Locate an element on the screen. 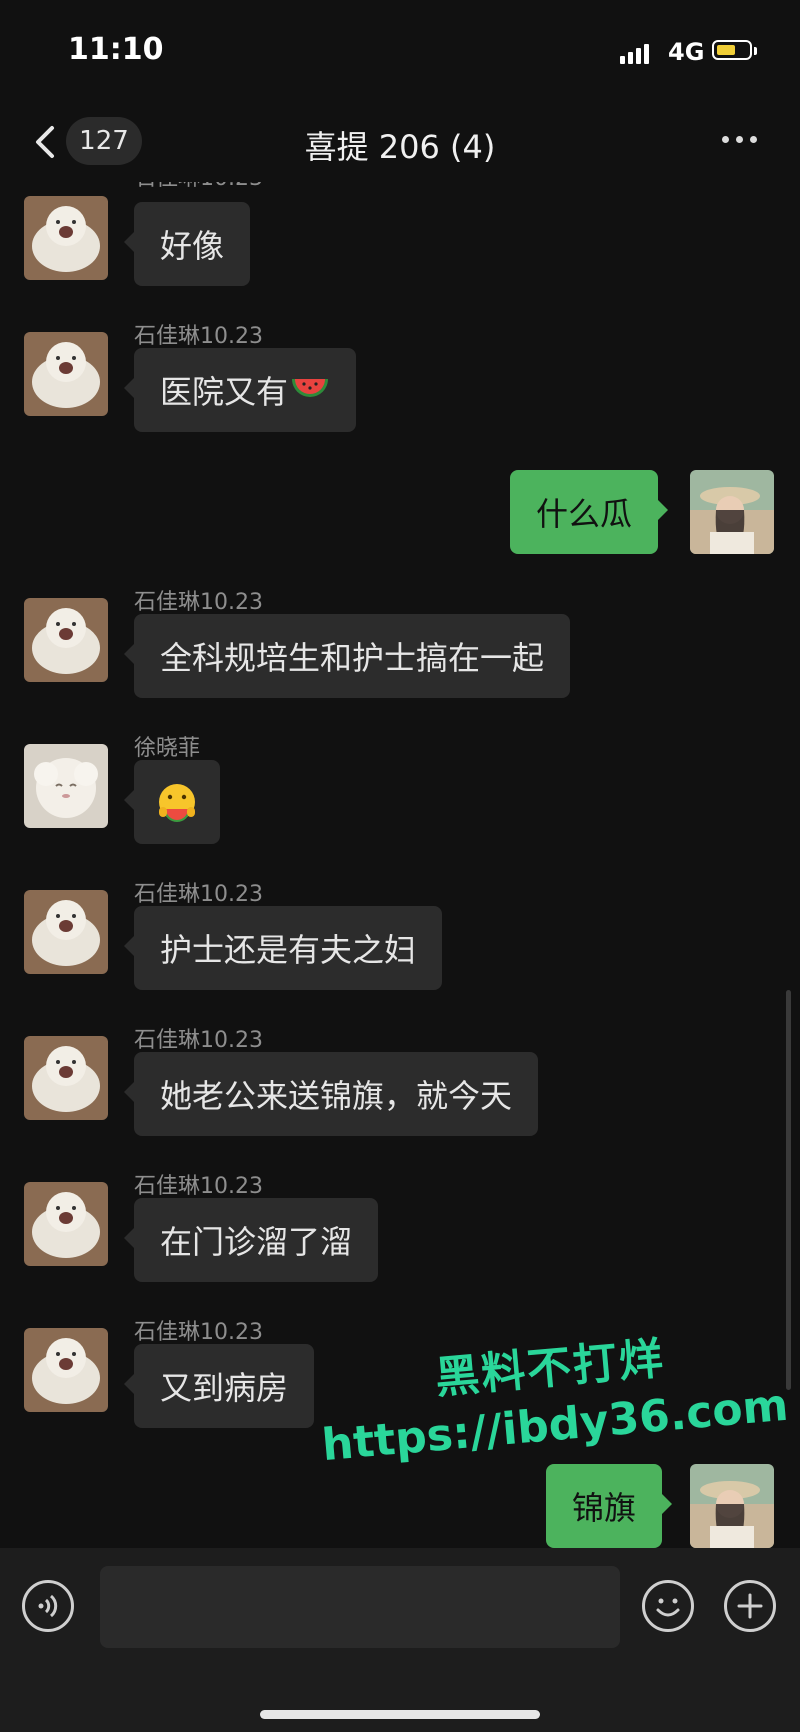  chat-header: 127 喜提 206 (4) is located at coordinates (400, 141).